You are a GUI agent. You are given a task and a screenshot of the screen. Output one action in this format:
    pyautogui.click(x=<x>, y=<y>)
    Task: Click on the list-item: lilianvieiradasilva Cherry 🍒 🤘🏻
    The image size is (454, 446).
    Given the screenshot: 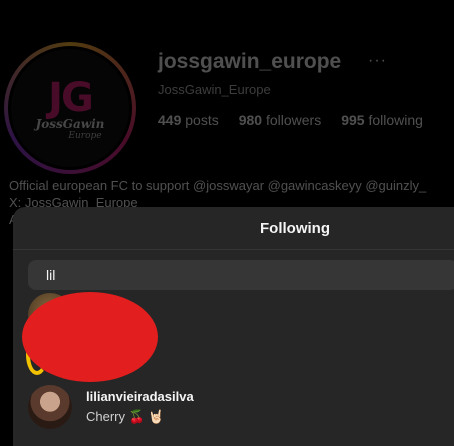 What is the action you would take?
    pyautogui.click(x=111, y=407)
    